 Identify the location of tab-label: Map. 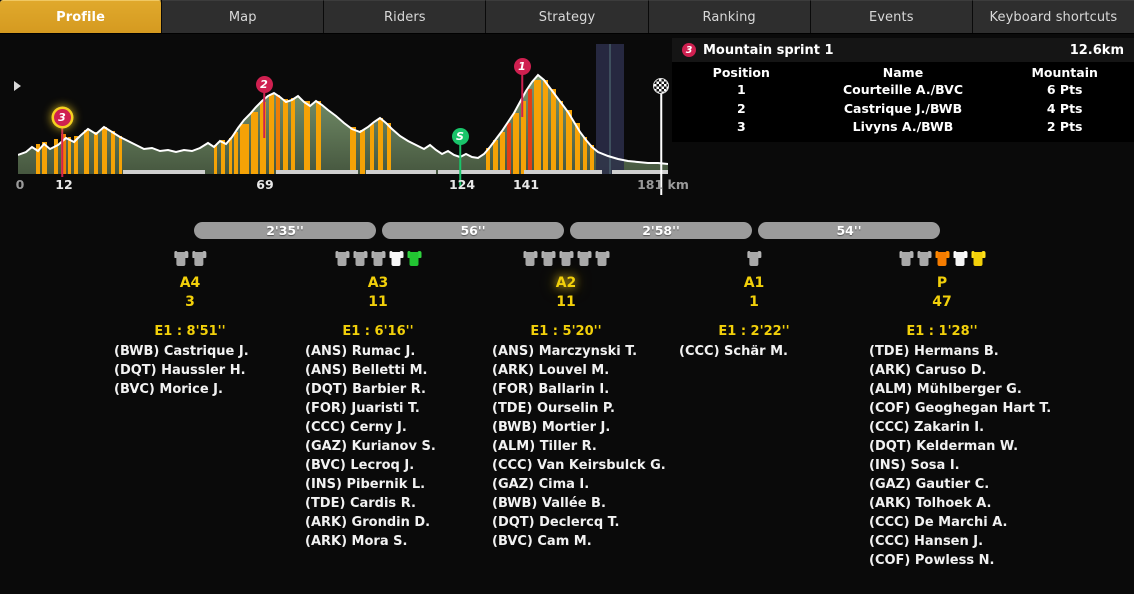
(242, 17).